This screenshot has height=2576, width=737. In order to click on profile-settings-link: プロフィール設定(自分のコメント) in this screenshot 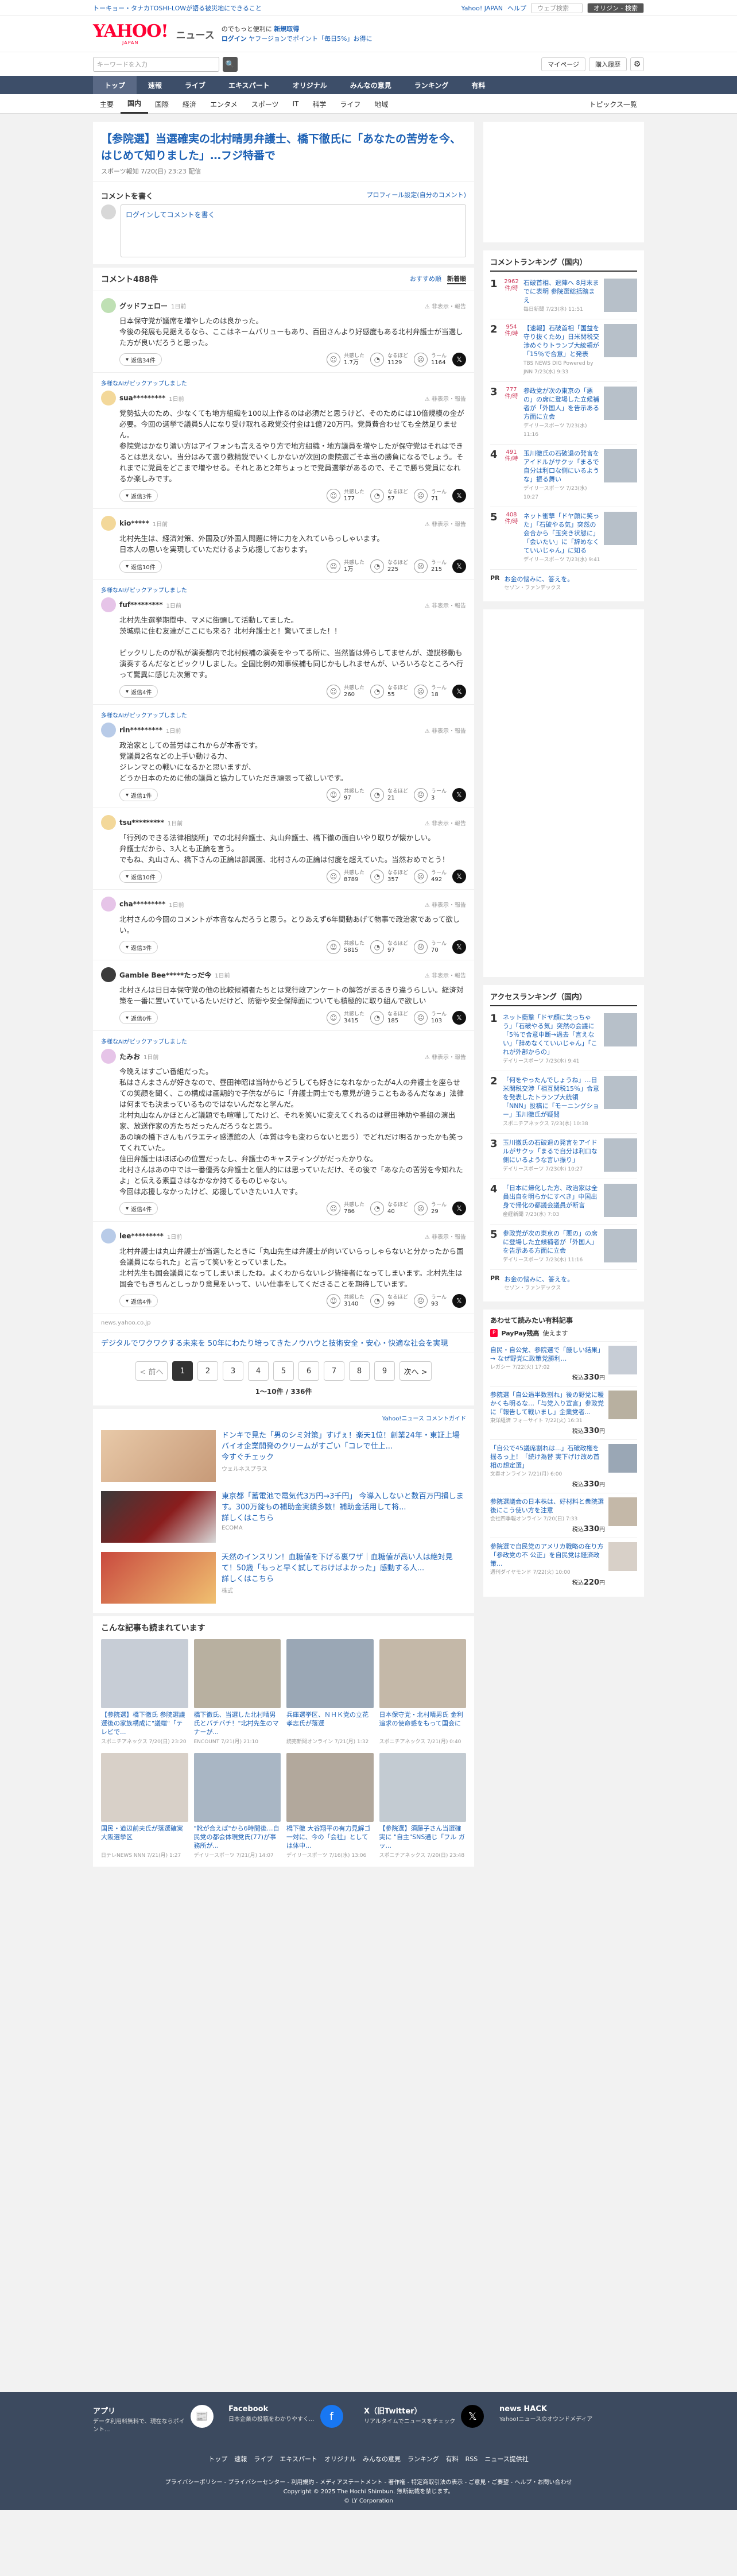, I will do `click(417, 195)`.